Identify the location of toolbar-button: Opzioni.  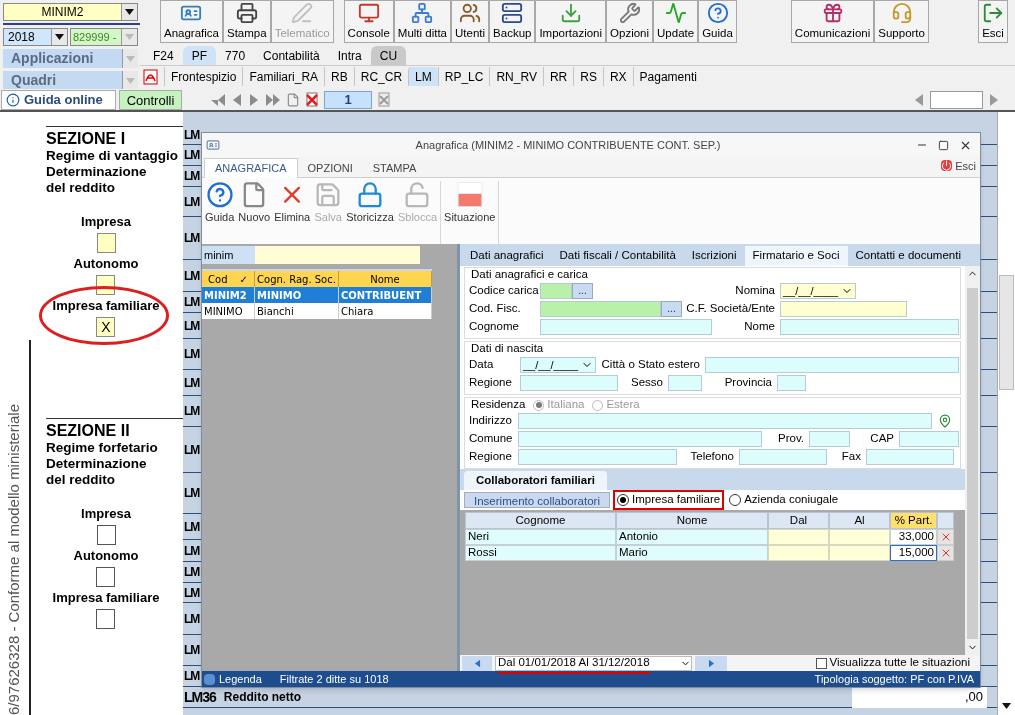
(630, 21).